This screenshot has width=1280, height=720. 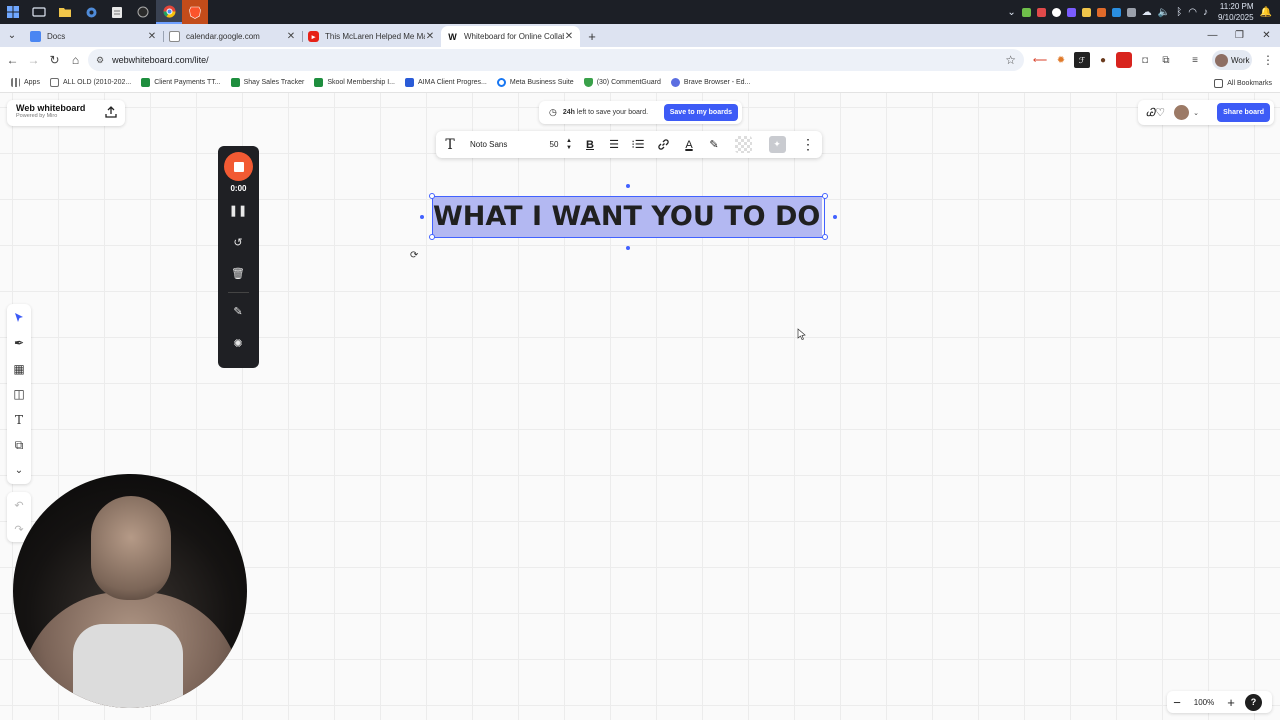 I want to click on tab-docs: Docs ✕, so click(x=93, y=36).